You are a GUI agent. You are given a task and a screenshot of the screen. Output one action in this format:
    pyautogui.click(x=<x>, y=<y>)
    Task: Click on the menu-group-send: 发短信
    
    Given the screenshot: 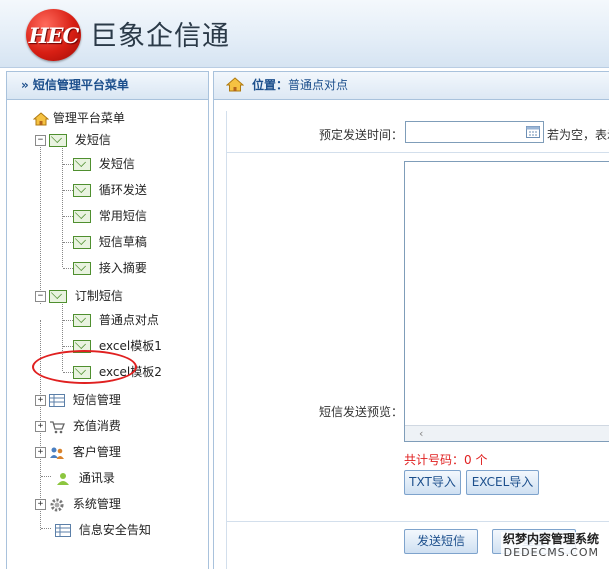 What is the action you would take?
    pyautogui.click(x=80, y=140)
    